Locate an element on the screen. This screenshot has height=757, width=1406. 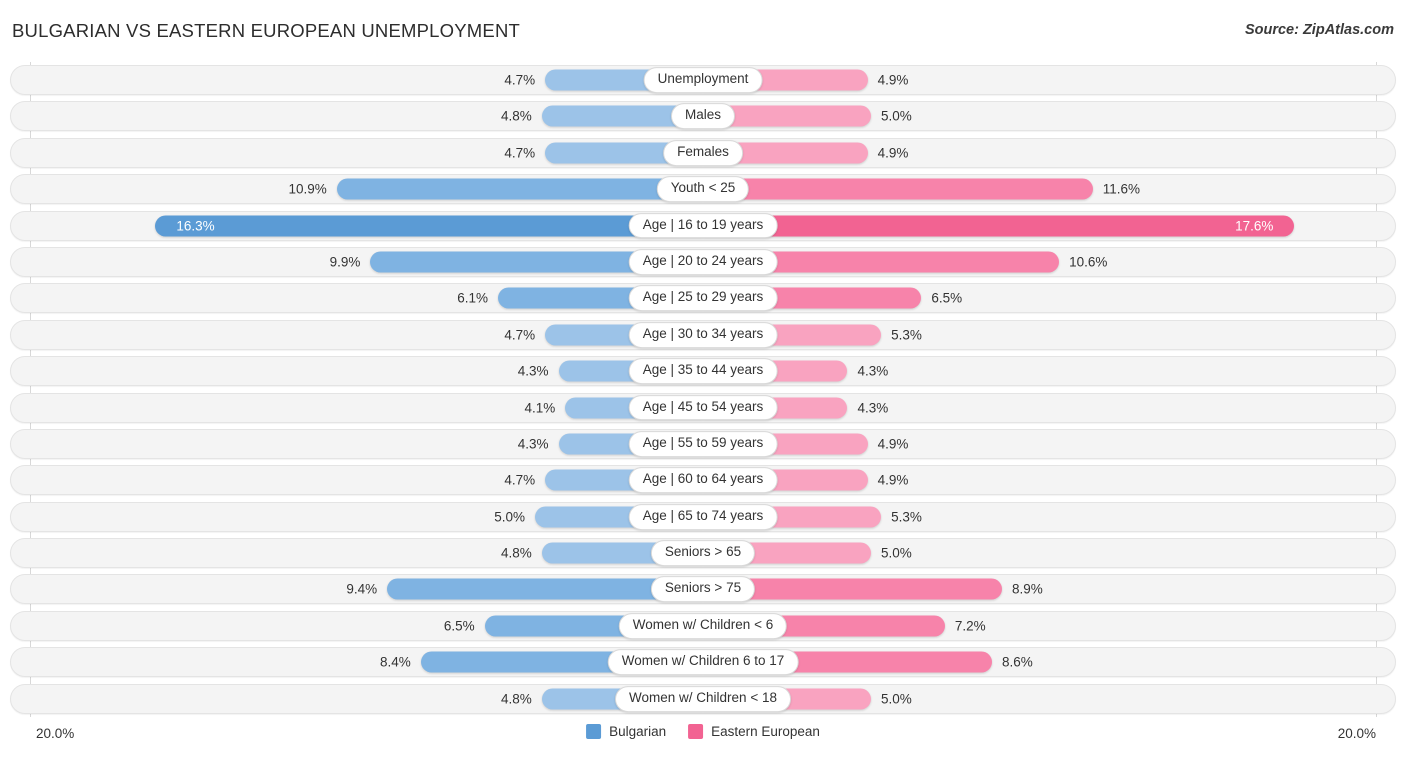
bar-row-track: 9.4% 8.9% Seniors > 75 is located at coordinates (703, 589).